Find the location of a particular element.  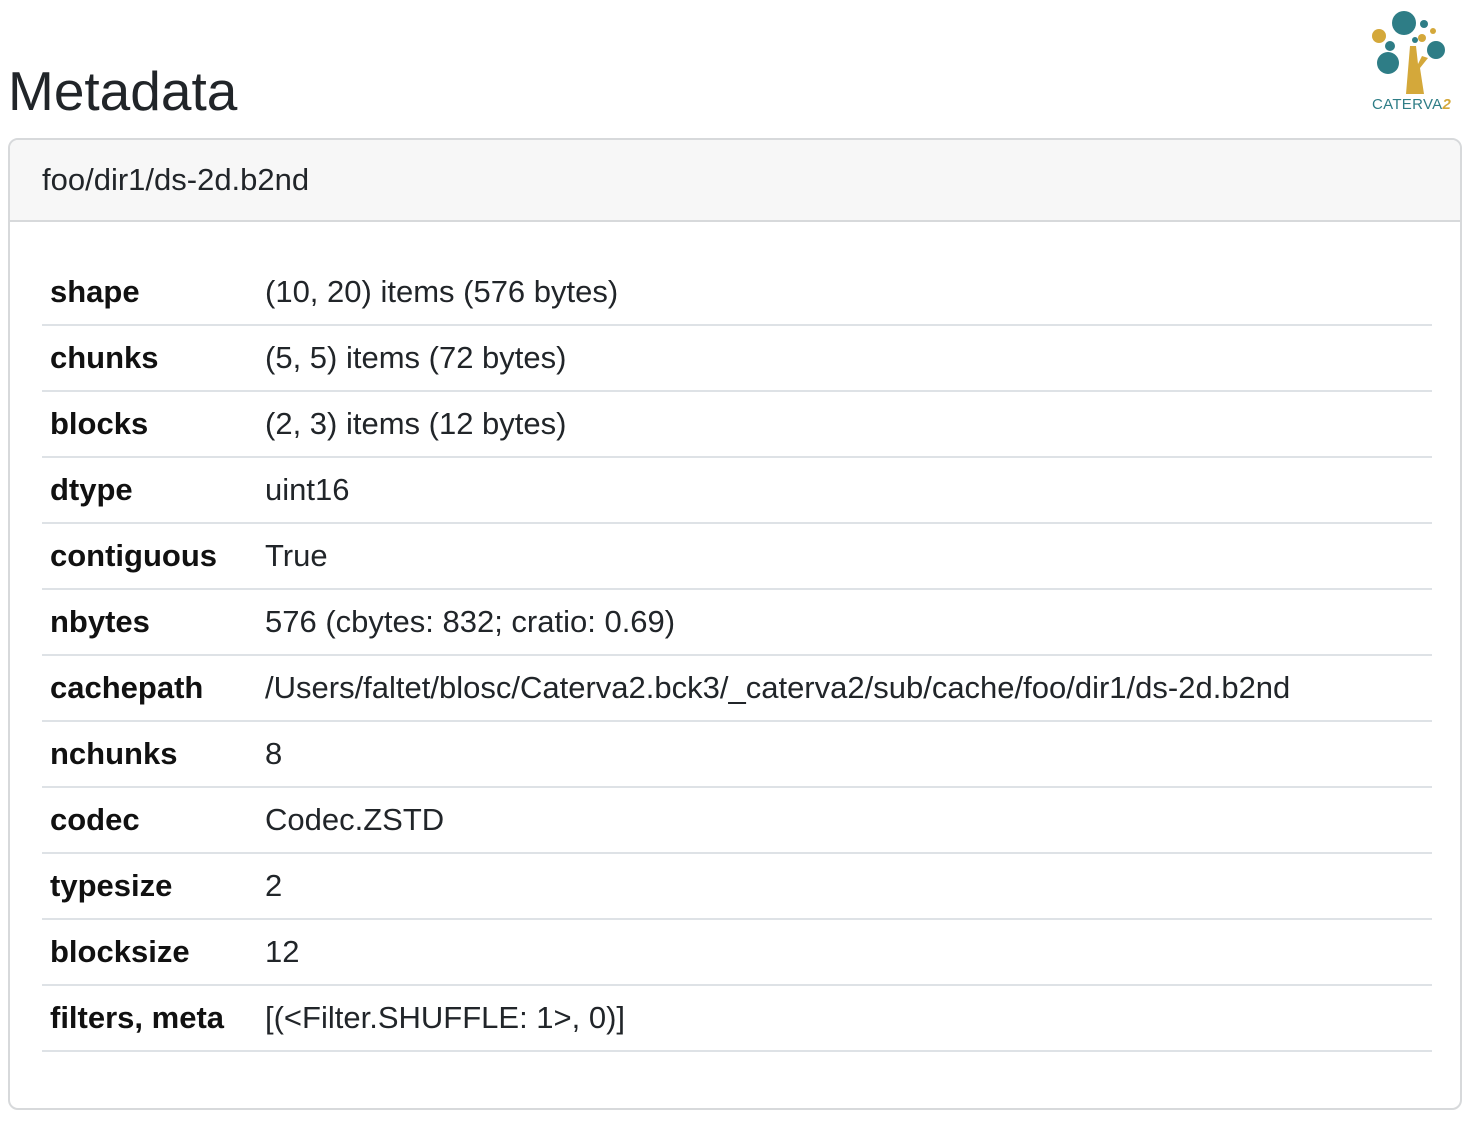

table-row: typesize 2 is located at coordinates (737, 886).